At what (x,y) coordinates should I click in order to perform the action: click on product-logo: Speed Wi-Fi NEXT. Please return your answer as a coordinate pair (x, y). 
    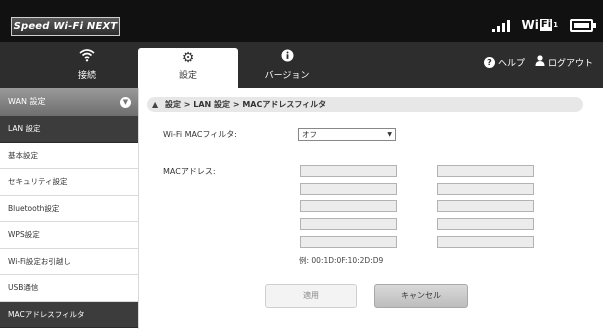
    Looking at the image, I should click on (65, 26).